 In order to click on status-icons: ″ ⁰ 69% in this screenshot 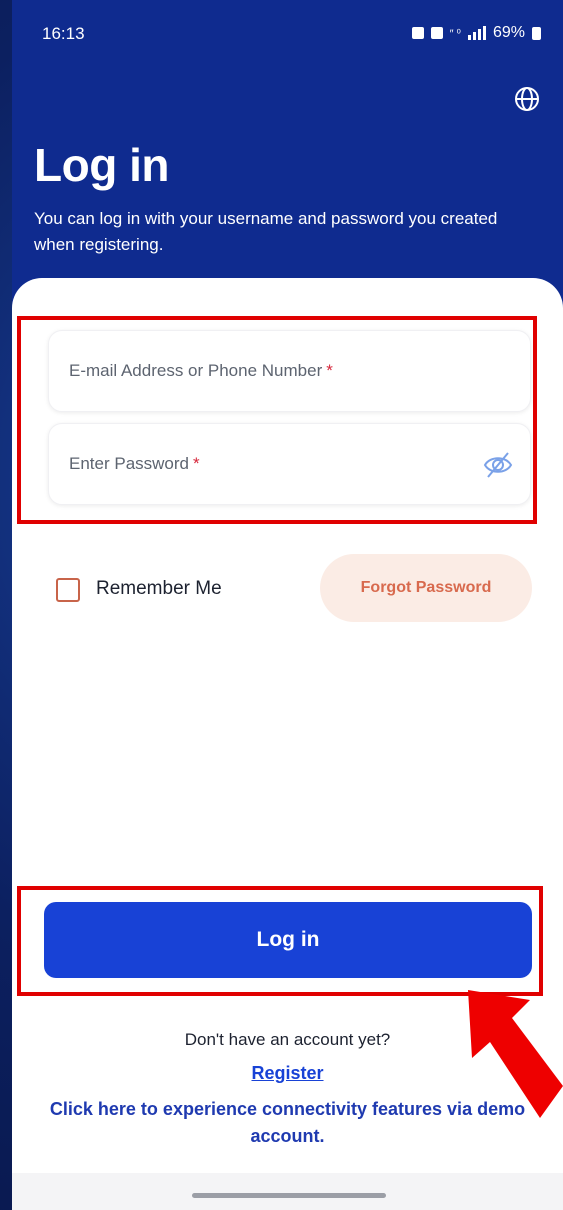, I will do `click(476, 33)`.